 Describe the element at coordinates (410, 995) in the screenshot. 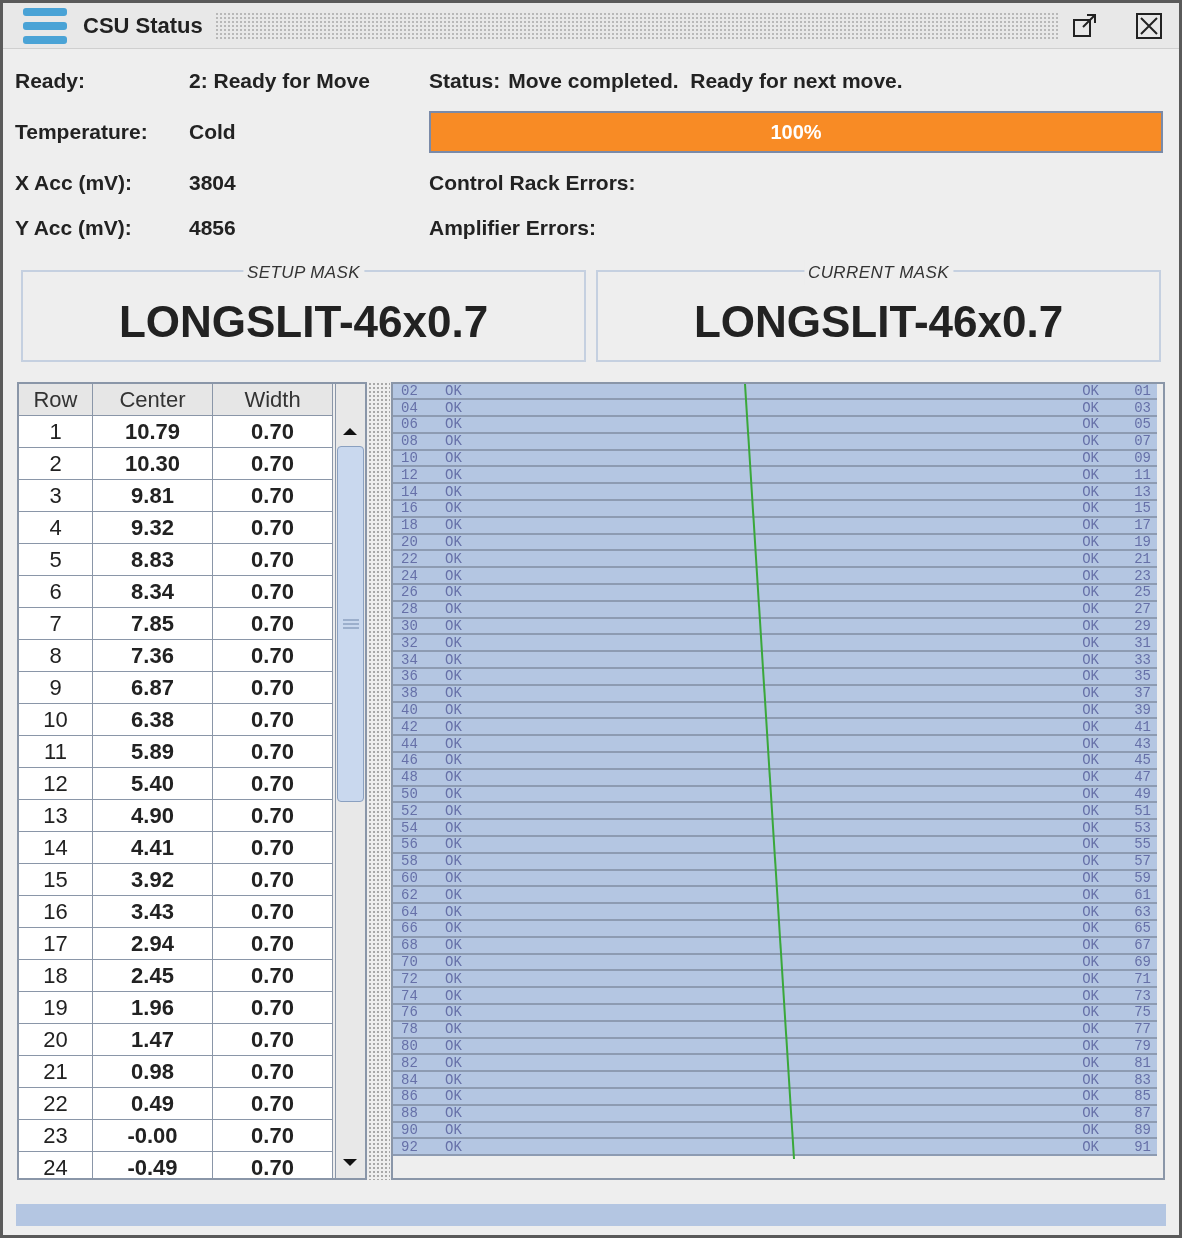

I see `bar-number: 74` at that location.